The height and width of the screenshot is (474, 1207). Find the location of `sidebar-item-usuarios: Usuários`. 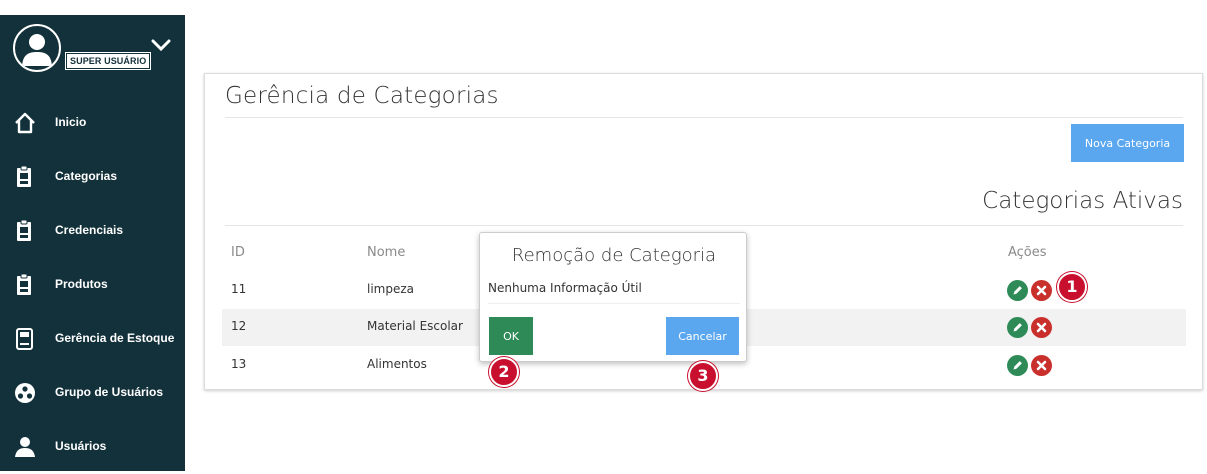

sidebar-item-usuarios: Usuários is located at coordinates (92, 447).